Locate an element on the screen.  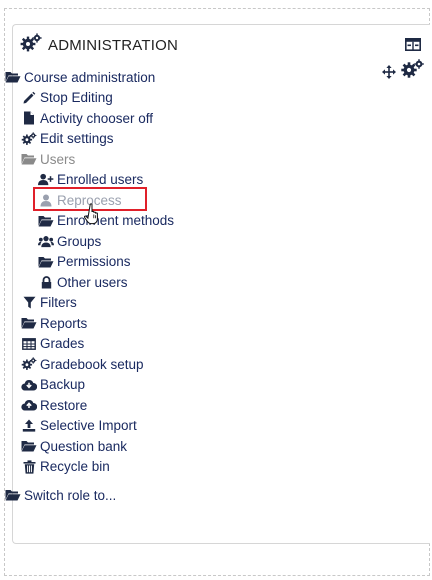
tree-item-label: Users is located at coordinates (58, 159).